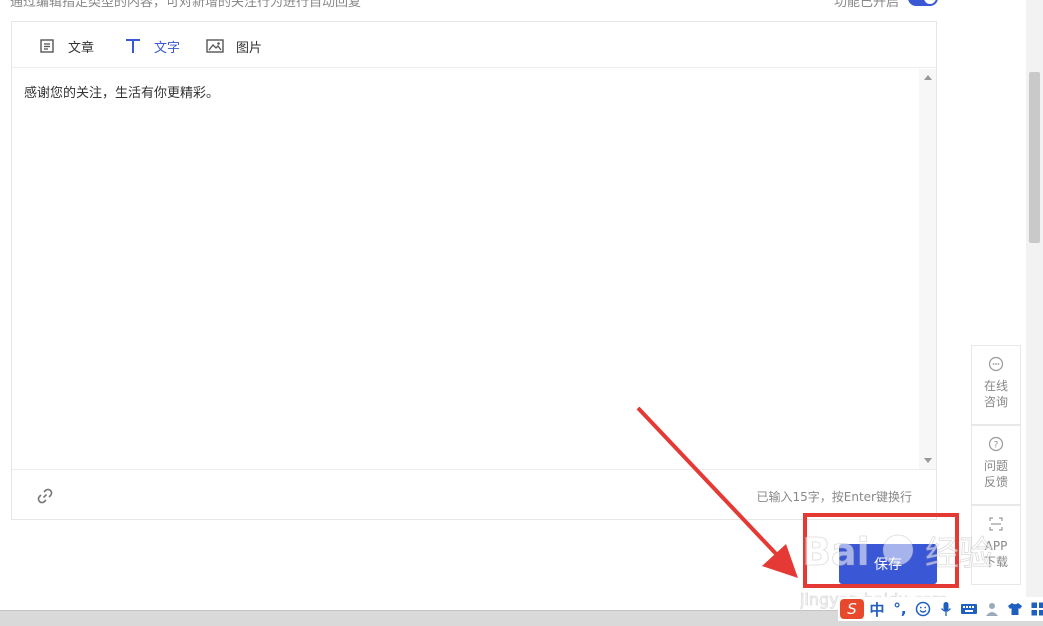 Image resolution: width=1043 pixels, height=626 pixels. I want to click on feature-status: 功能已开启, so click(867, 5).